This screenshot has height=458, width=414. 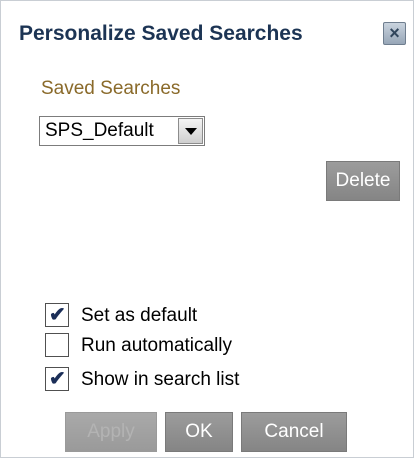 I want to click on chevron-down-icon, so click(x=191, y=131).